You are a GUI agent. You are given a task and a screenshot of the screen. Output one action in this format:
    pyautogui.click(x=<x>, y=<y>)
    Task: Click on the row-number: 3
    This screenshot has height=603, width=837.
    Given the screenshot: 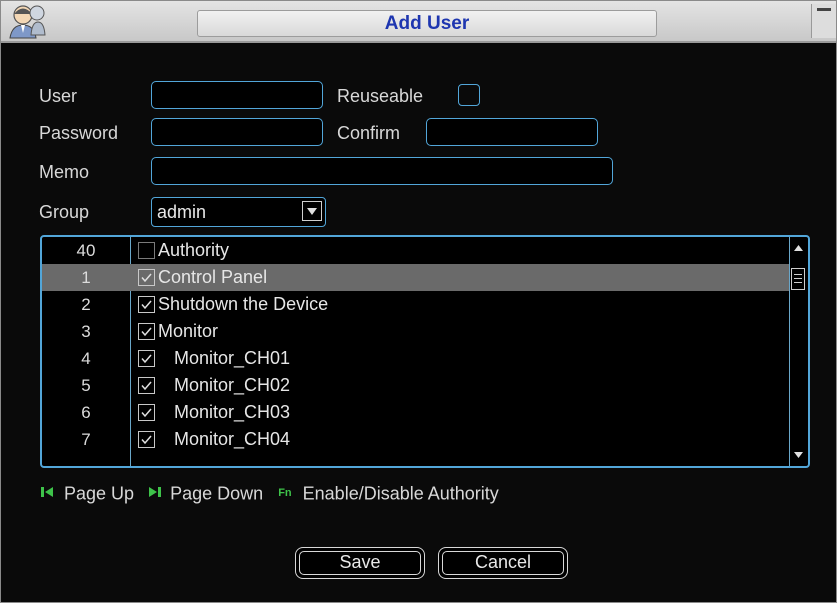 What is the action you would take?
    pyautogui.click(x=86, y=331)
    